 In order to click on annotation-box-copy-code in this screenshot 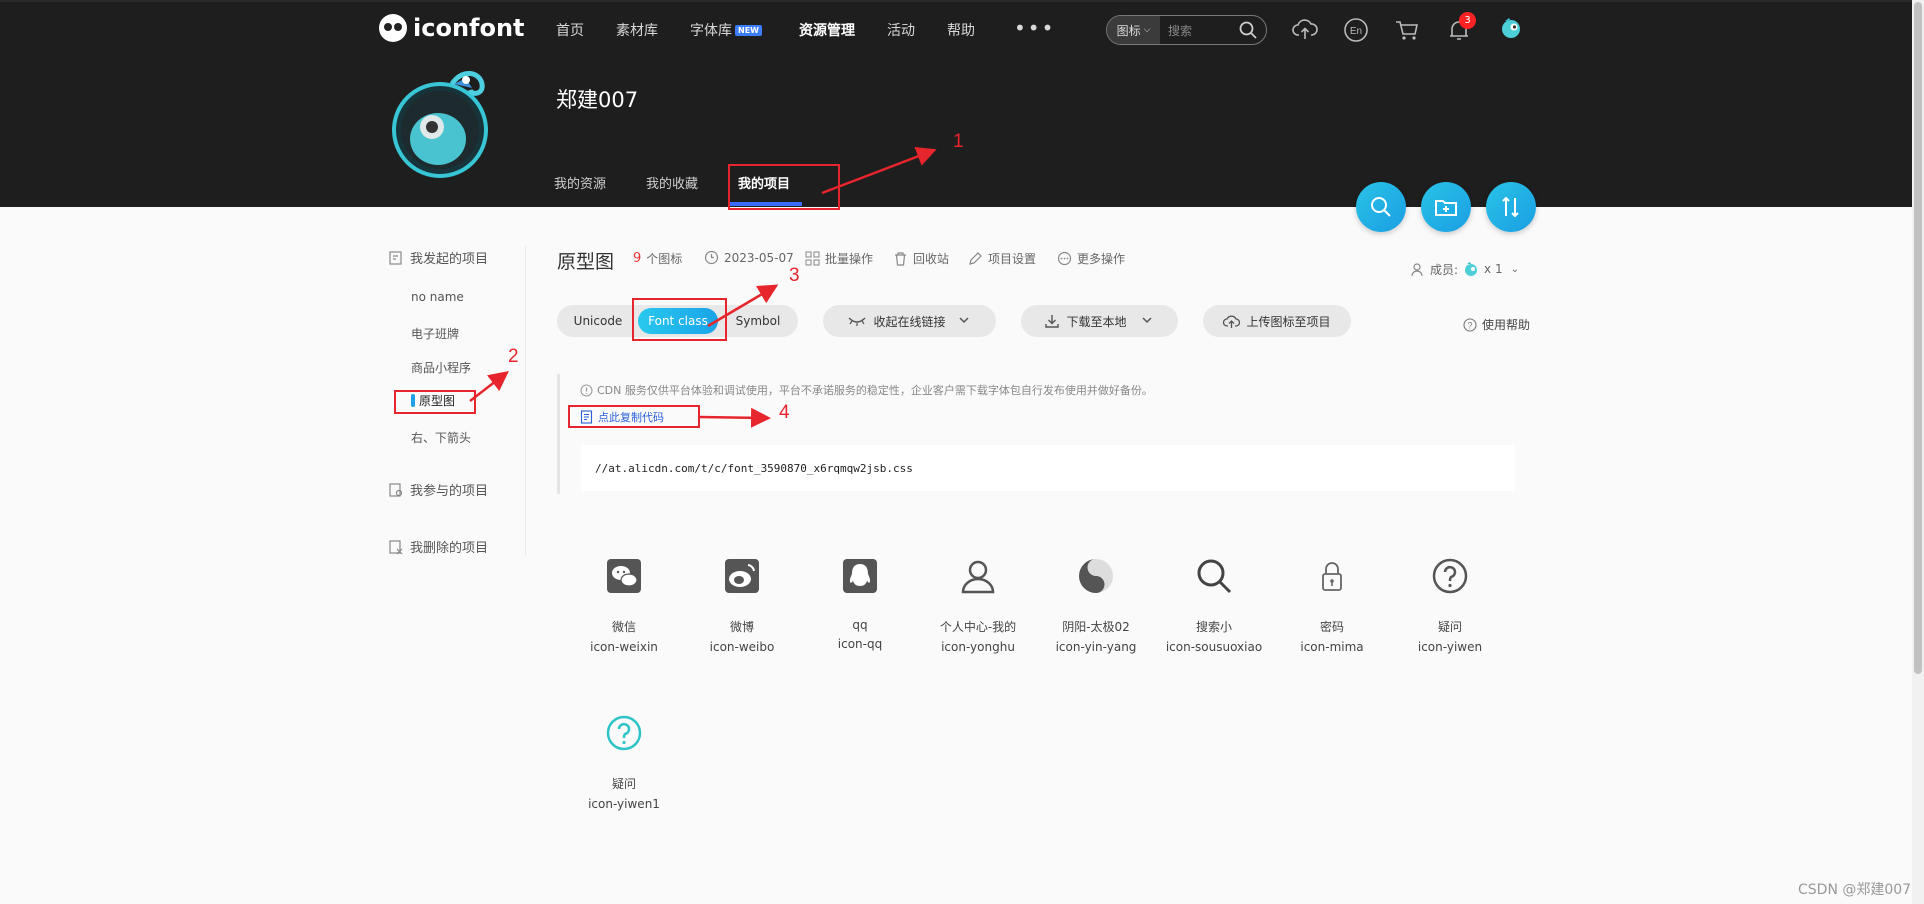, I will do `click(634, 416)`.